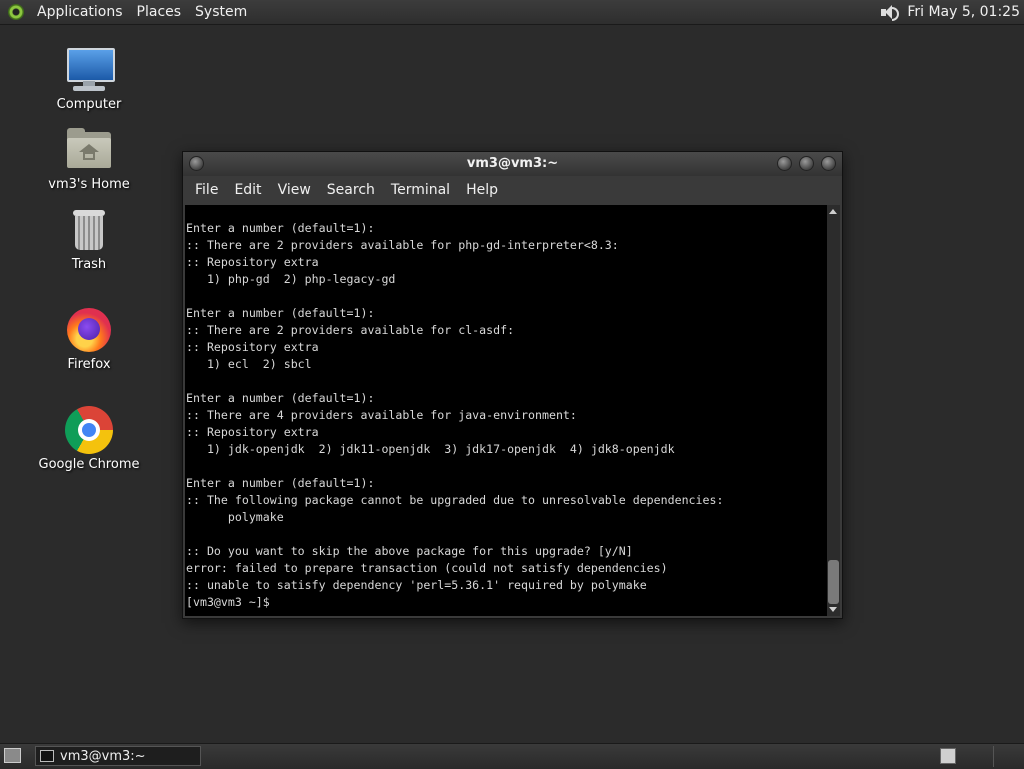 This screenshot has width=1024, height=769. What do you see at coordinates (512, 190) in the screenshot?
I see `terminal-menubar: File Edit View Search Terminal Help` at bounding box center [512, 190].